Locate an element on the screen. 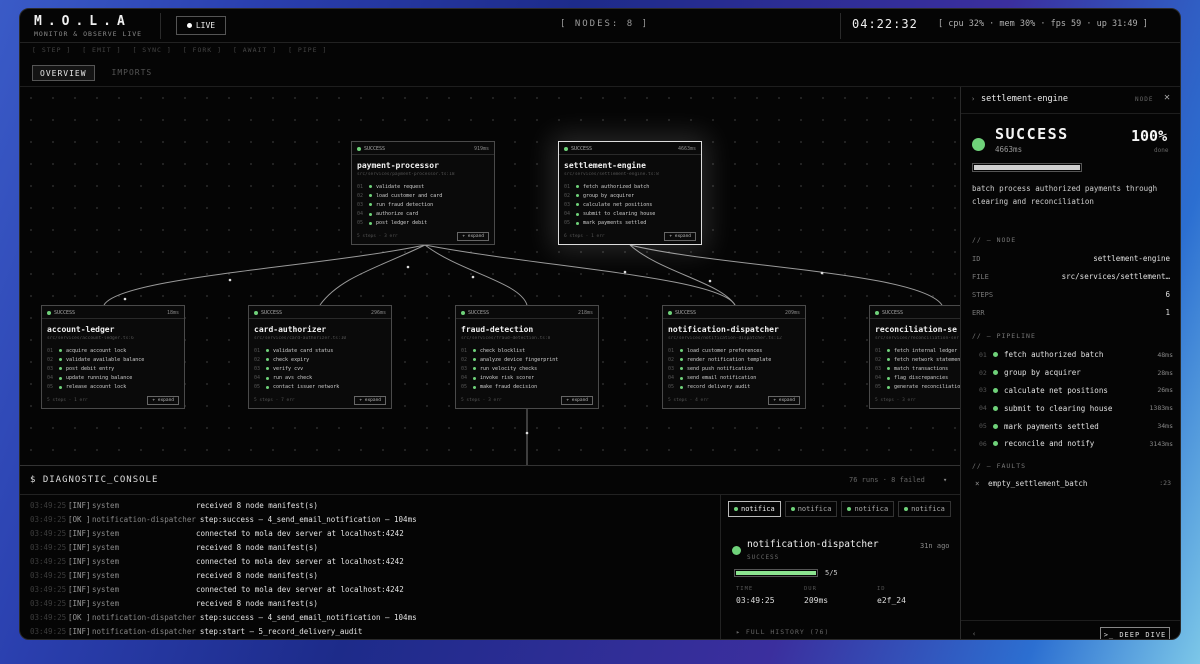  node-step: 04 update running balance is located at coordinates (95, 378).